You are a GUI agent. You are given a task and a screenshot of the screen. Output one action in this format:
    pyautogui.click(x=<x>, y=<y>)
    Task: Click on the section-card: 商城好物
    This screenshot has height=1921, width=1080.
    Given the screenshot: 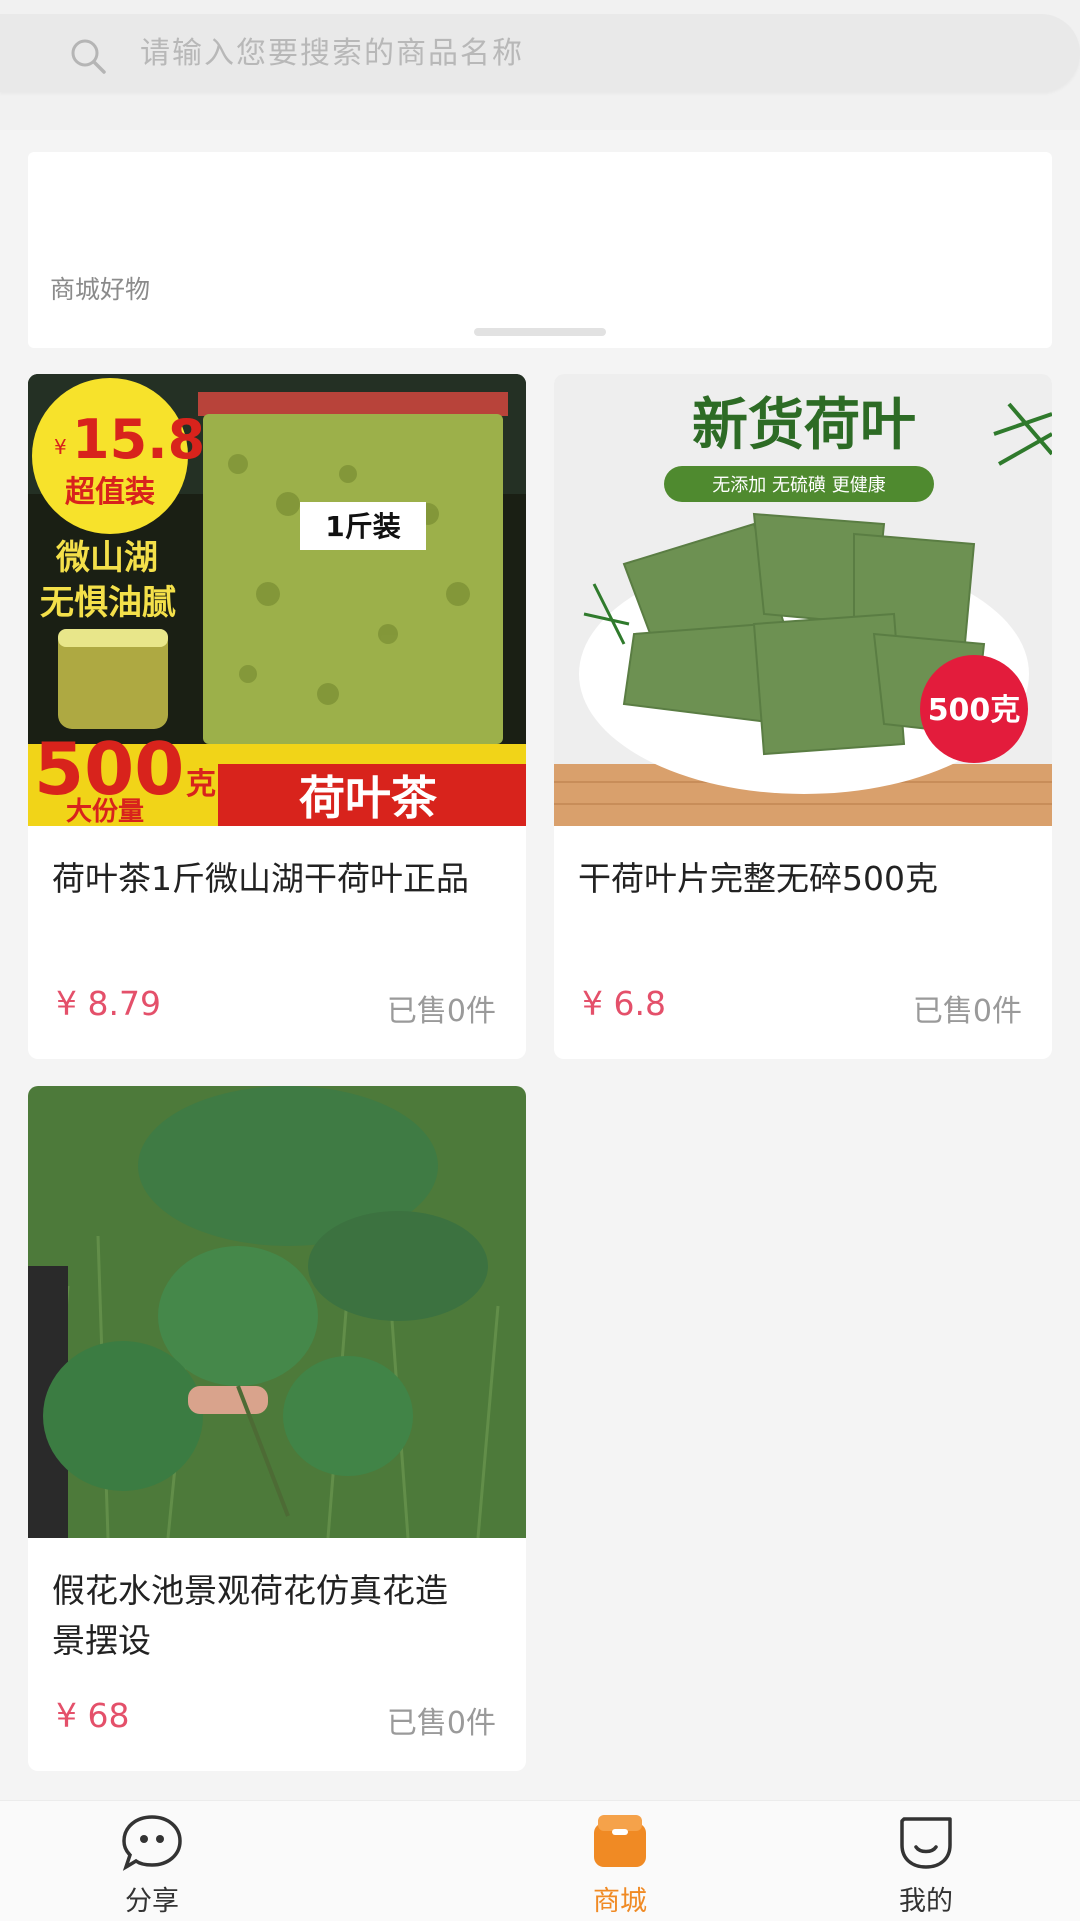 What is the action you would take?
    pyautogui.click(x=540, y=250)
    